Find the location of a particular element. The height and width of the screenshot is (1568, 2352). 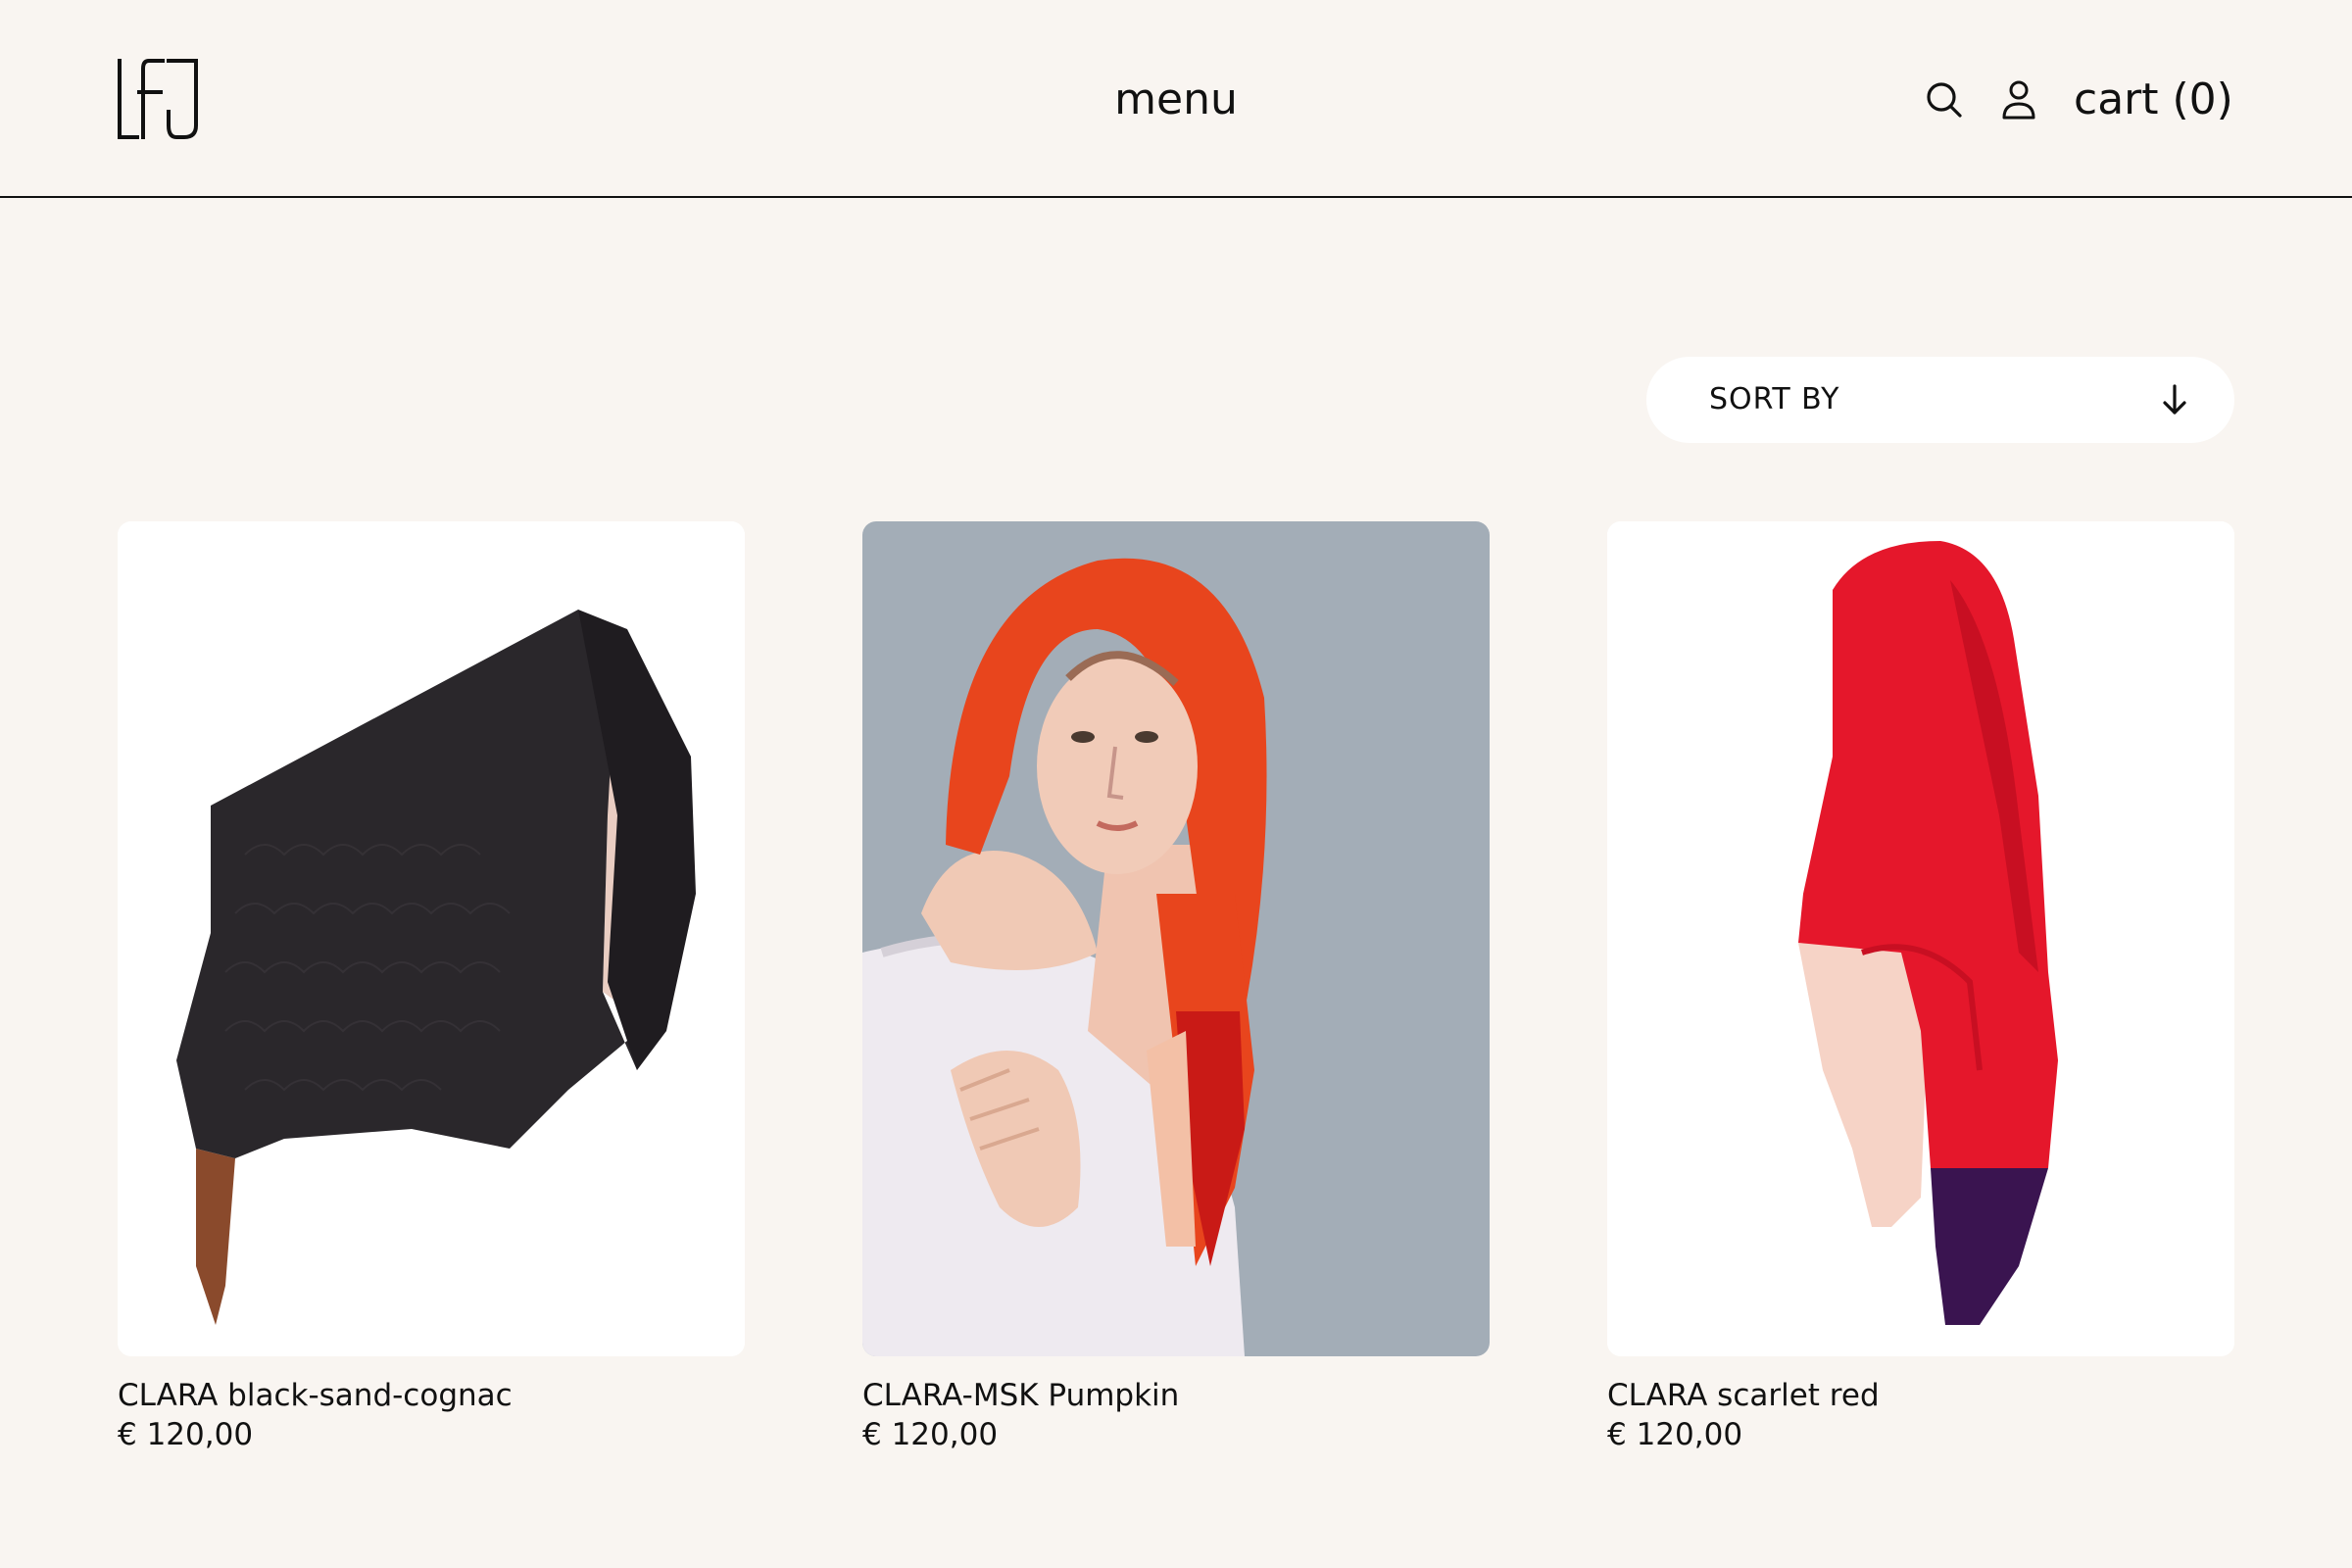

black-shawl-image is located at coordinates (431, 938).